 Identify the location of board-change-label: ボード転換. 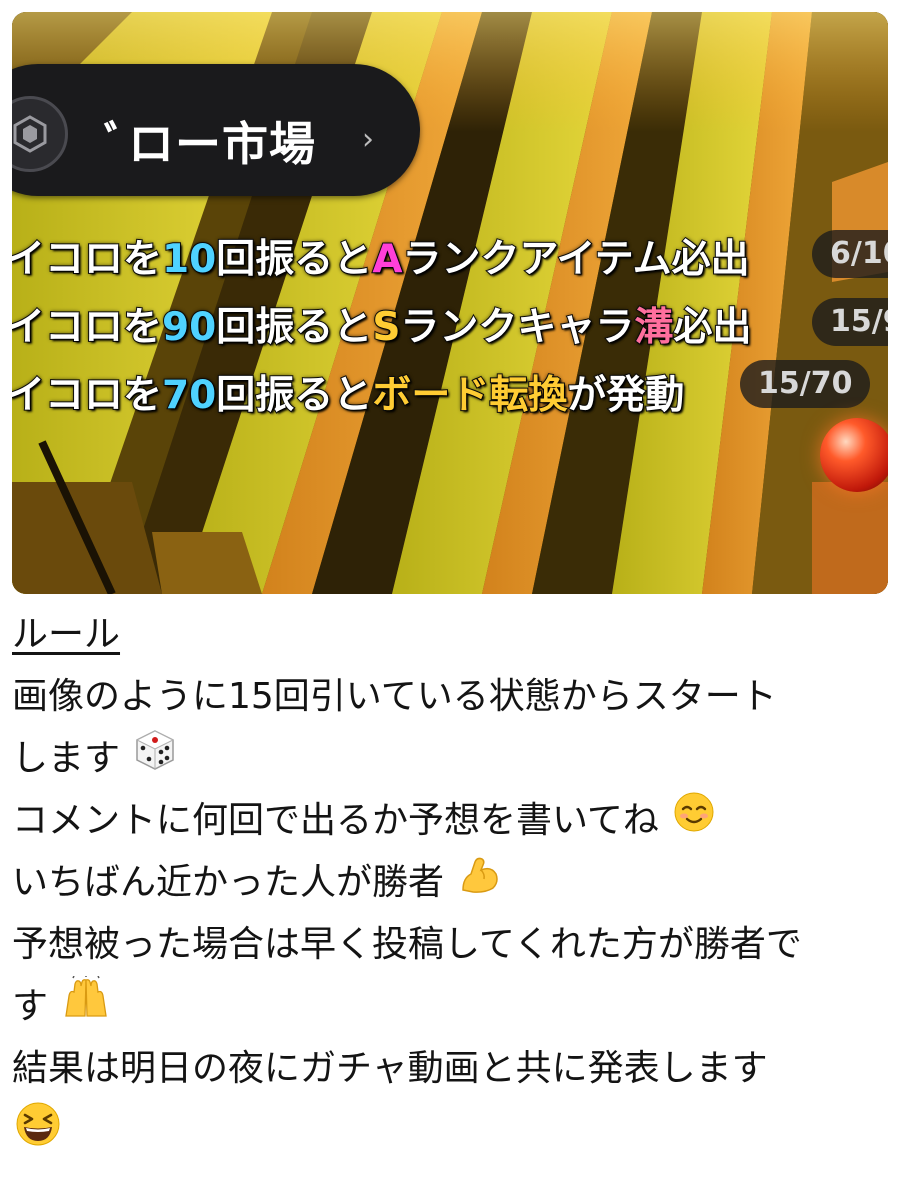
(469, 395).